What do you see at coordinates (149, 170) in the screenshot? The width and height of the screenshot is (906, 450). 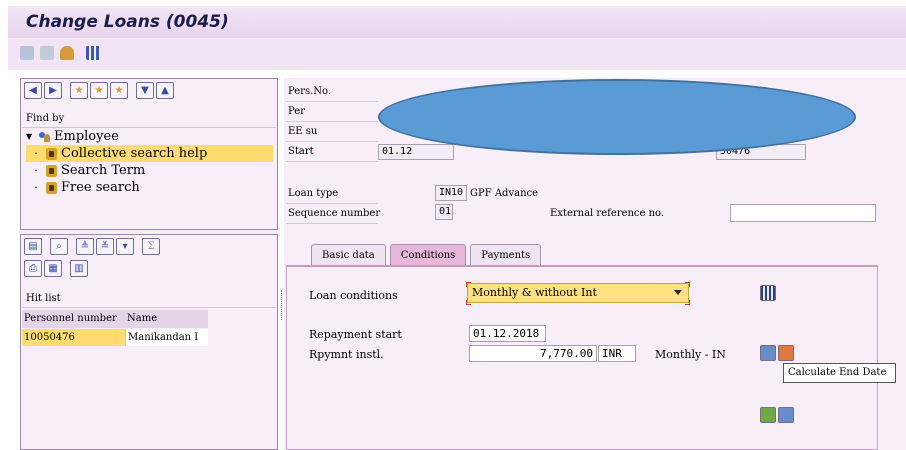 I see `tree-node-search-term: · Search Term` at bounding box center [149, 170].